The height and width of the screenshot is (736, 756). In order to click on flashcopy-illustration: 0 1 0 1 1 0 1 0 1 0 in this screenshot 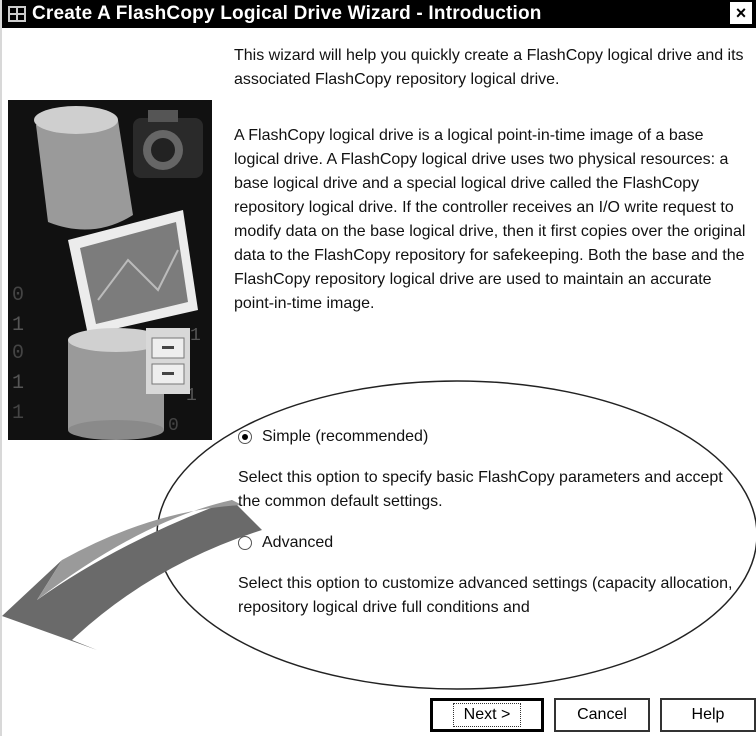, I will do `click(110, 270)`.